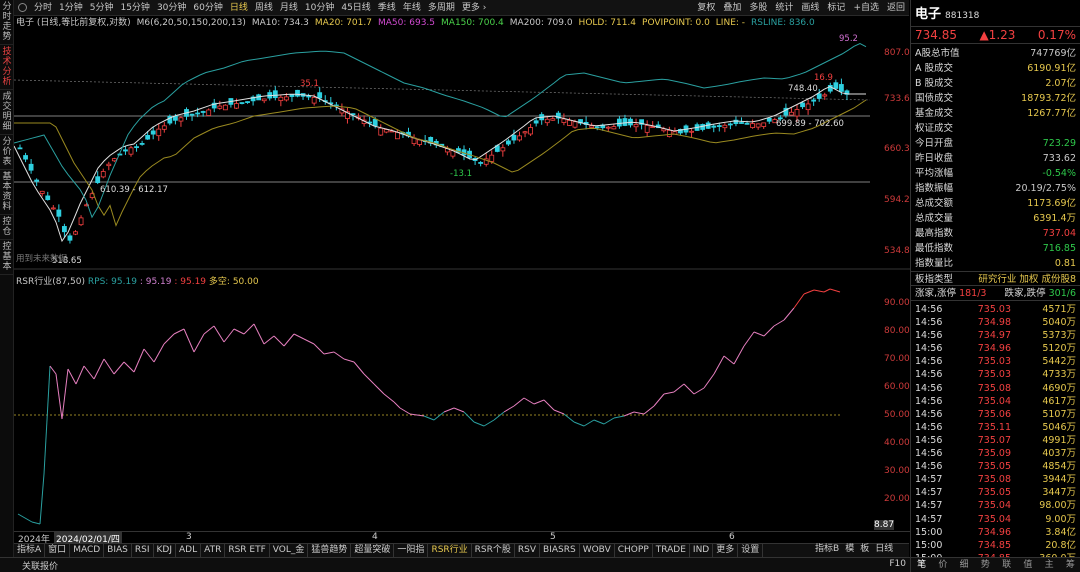 This screenshot has width=1080, height=572. What do you see at coordinates (528, 550) in the screenshot?
I see `indicator-tab-15: RSV` at bounding box center [528, 550].